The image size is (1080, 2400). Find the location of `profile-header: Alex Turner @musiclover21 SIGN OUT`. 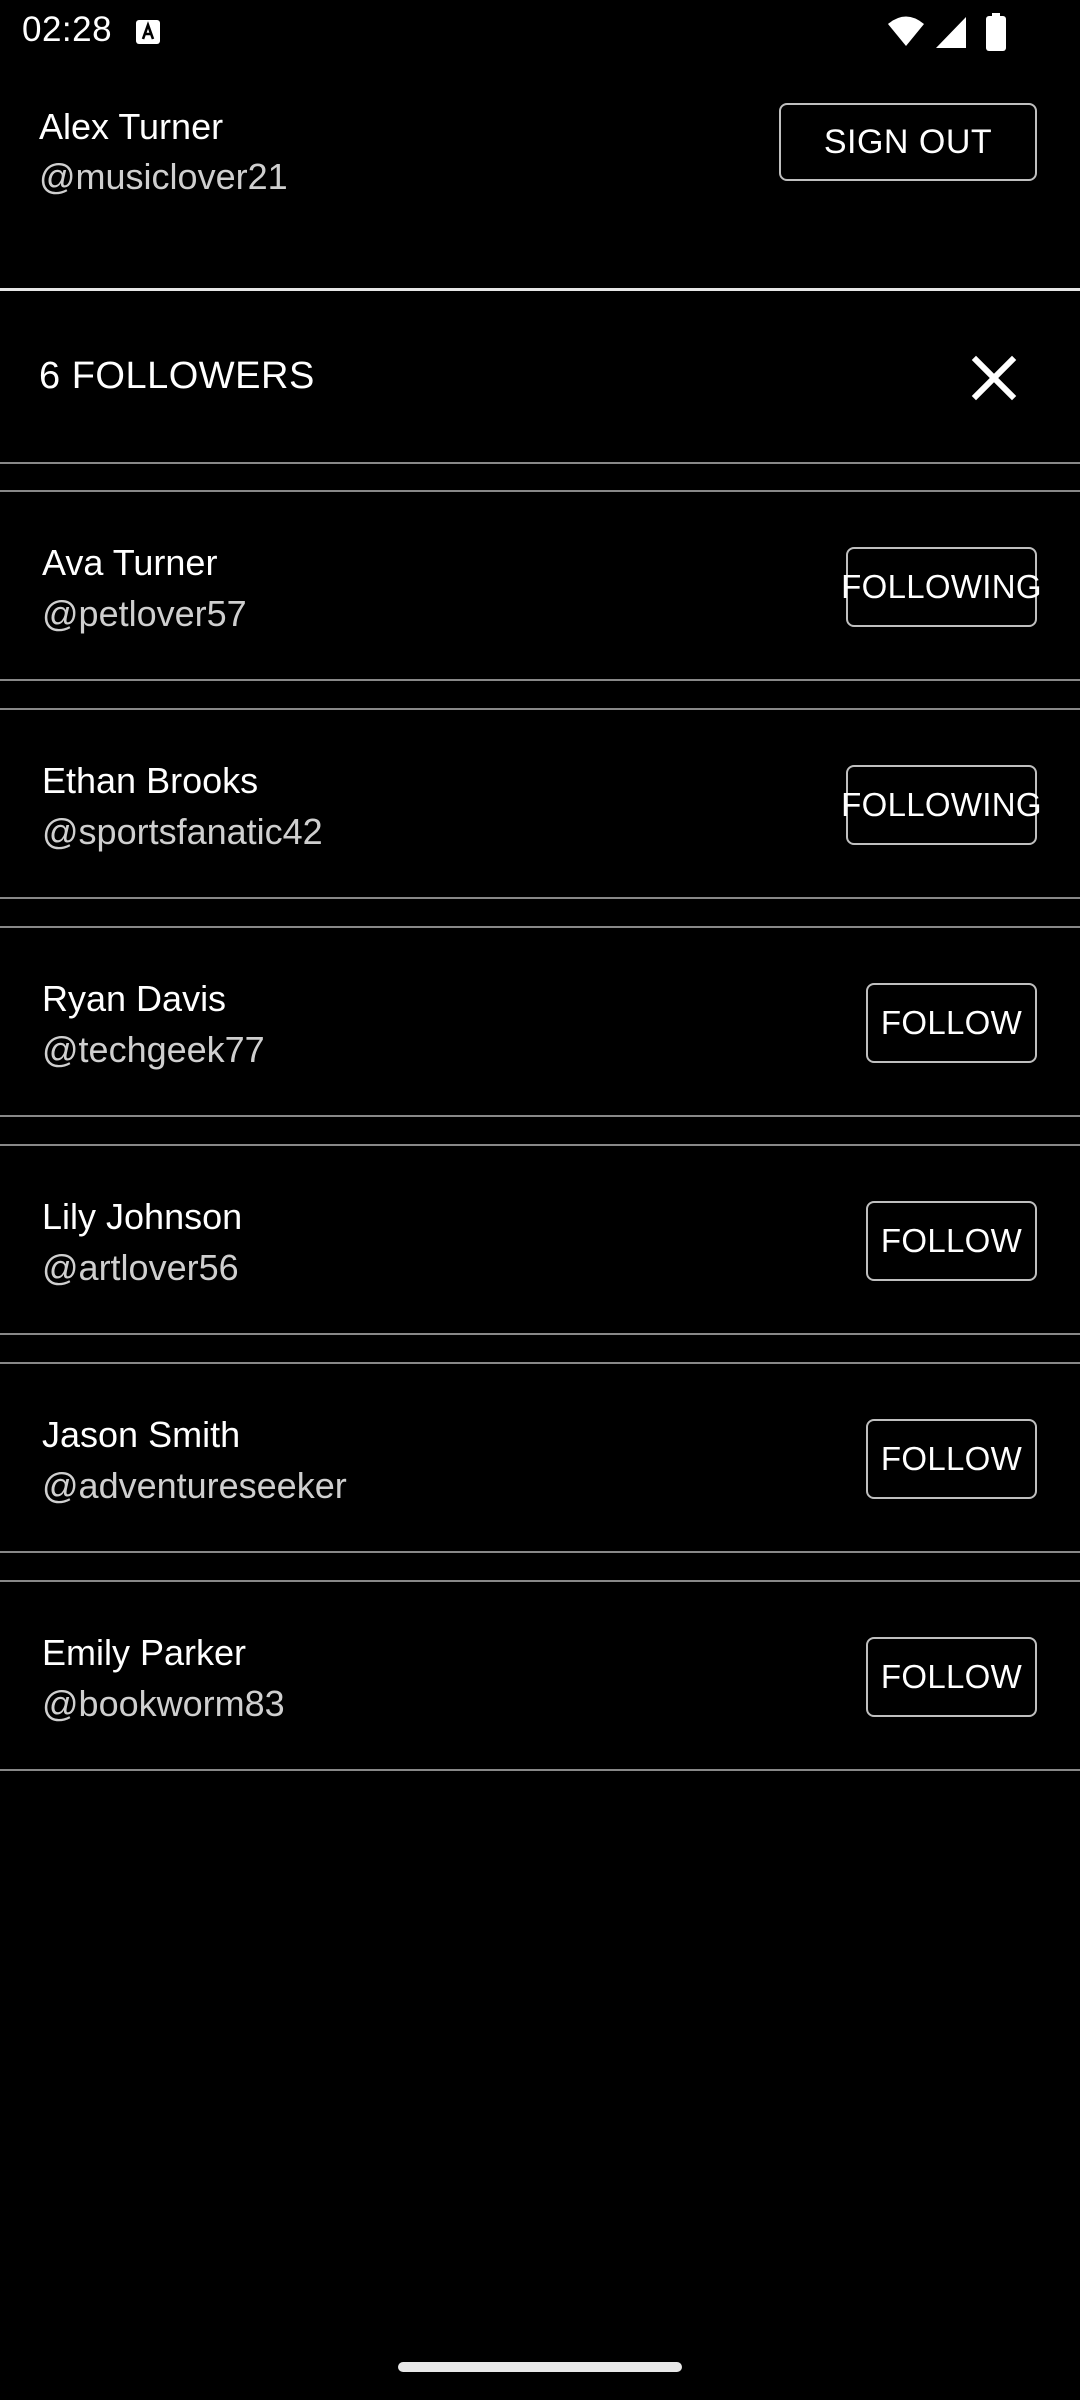

profile-header: Alex Turner @musiclover21 SIGN OUT is located at coordinates (540, 176).